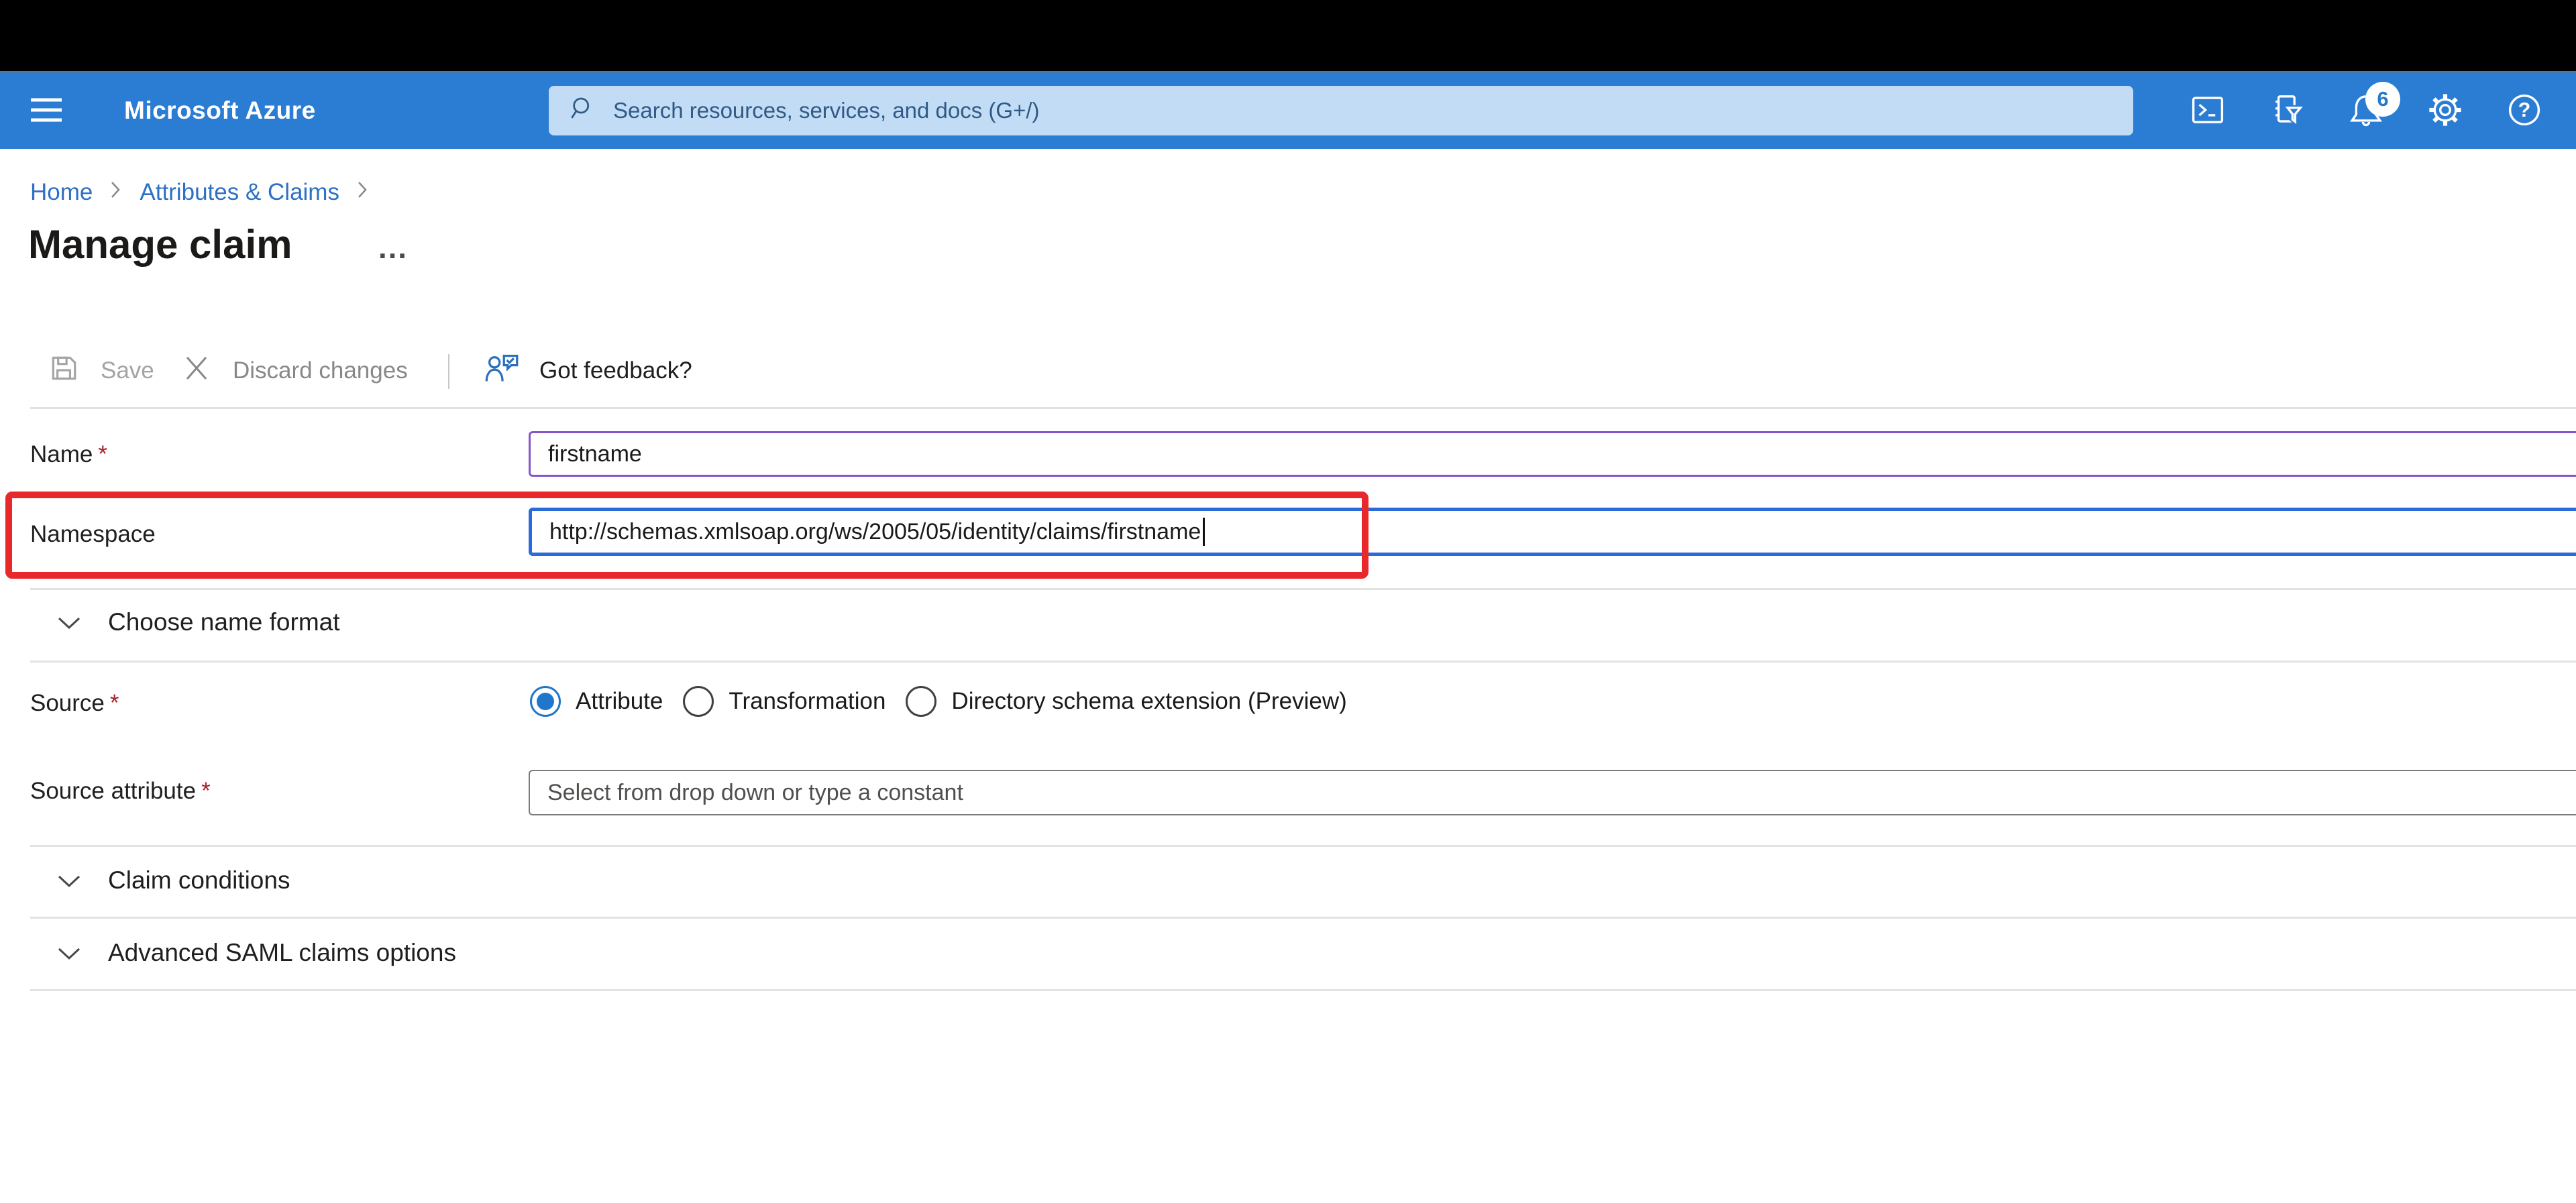  What do you see at coordinates (120, 791) in the screenshot?
I see `source-attribute-field-label: Source attribute *` at bounding box center [120, 791].